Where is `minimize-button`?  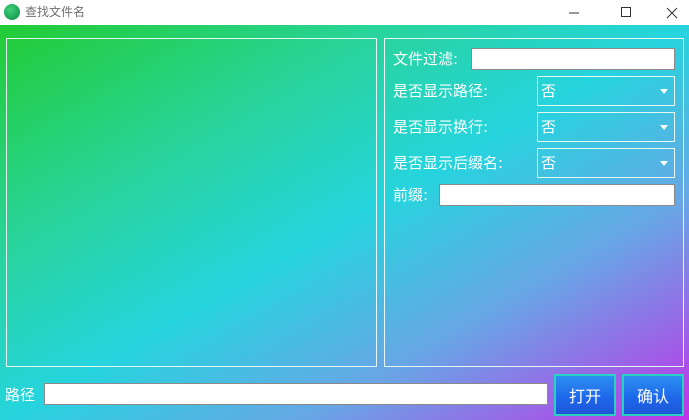 minimize-button is located at coordinates (574, 12).